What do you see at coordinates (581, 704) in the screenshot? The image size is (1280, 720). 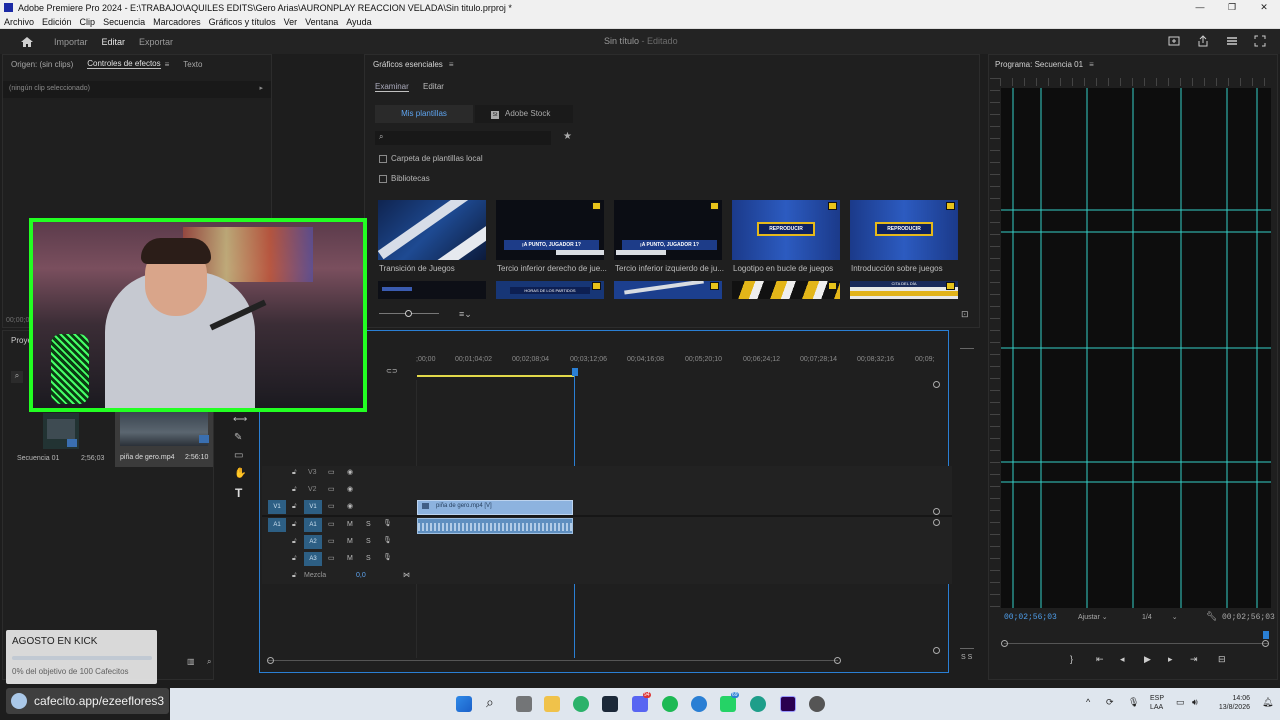 I see `edge-icon` at bounding box center [581, 704].